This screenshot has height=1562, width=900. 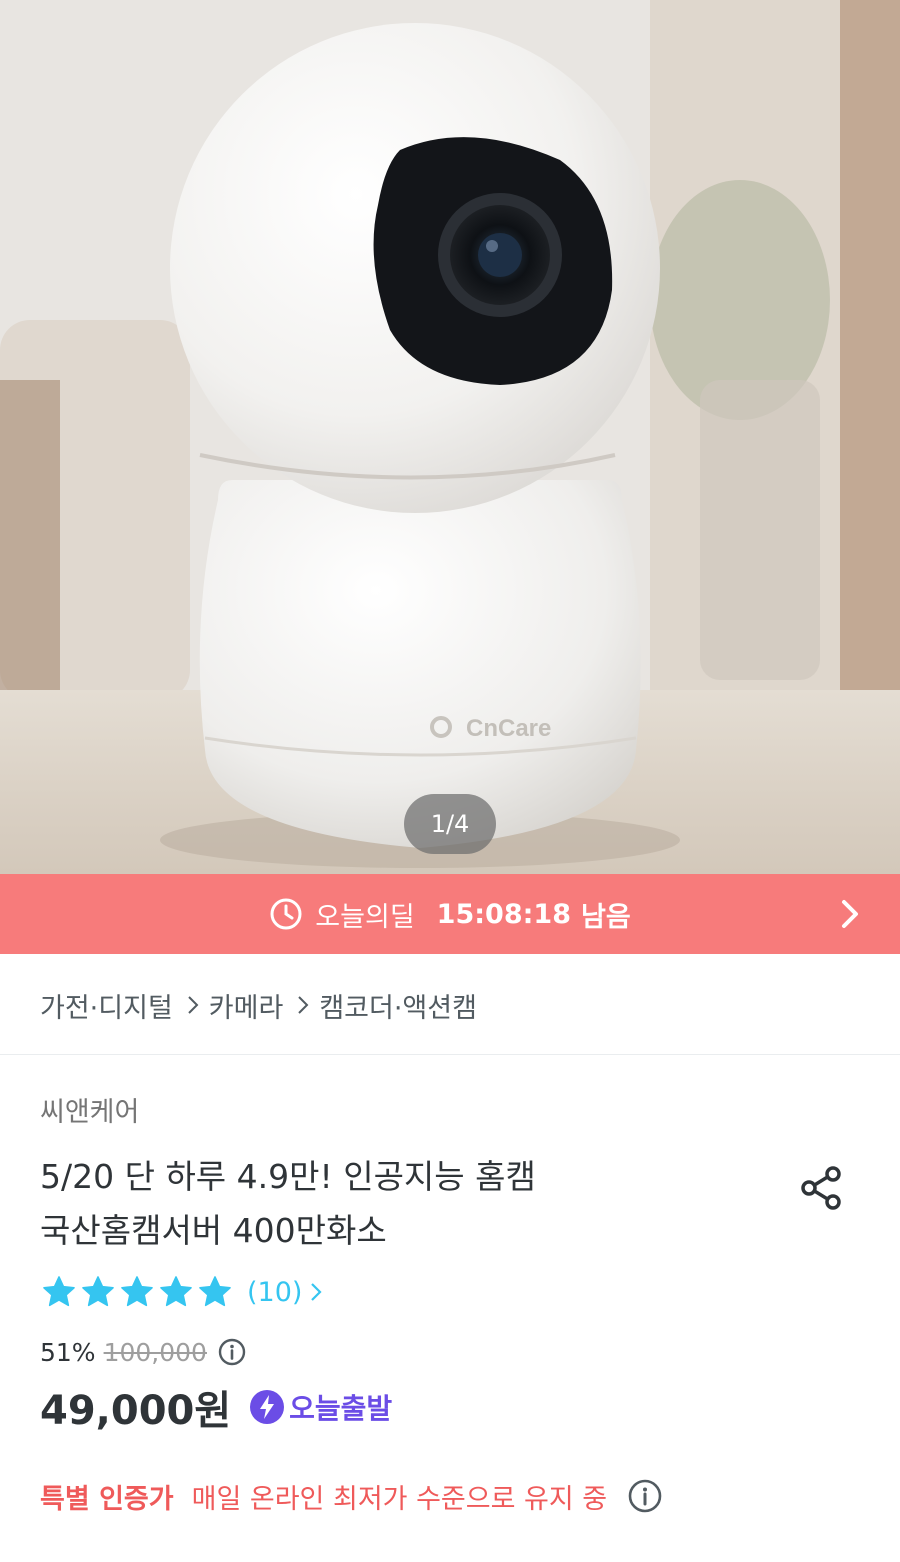 What do you see at coordinates (213, 1230) in the screenshot?
I see `product-title-line: 국산홈캠서버 400만화소` at bounding box center [213, 1230].